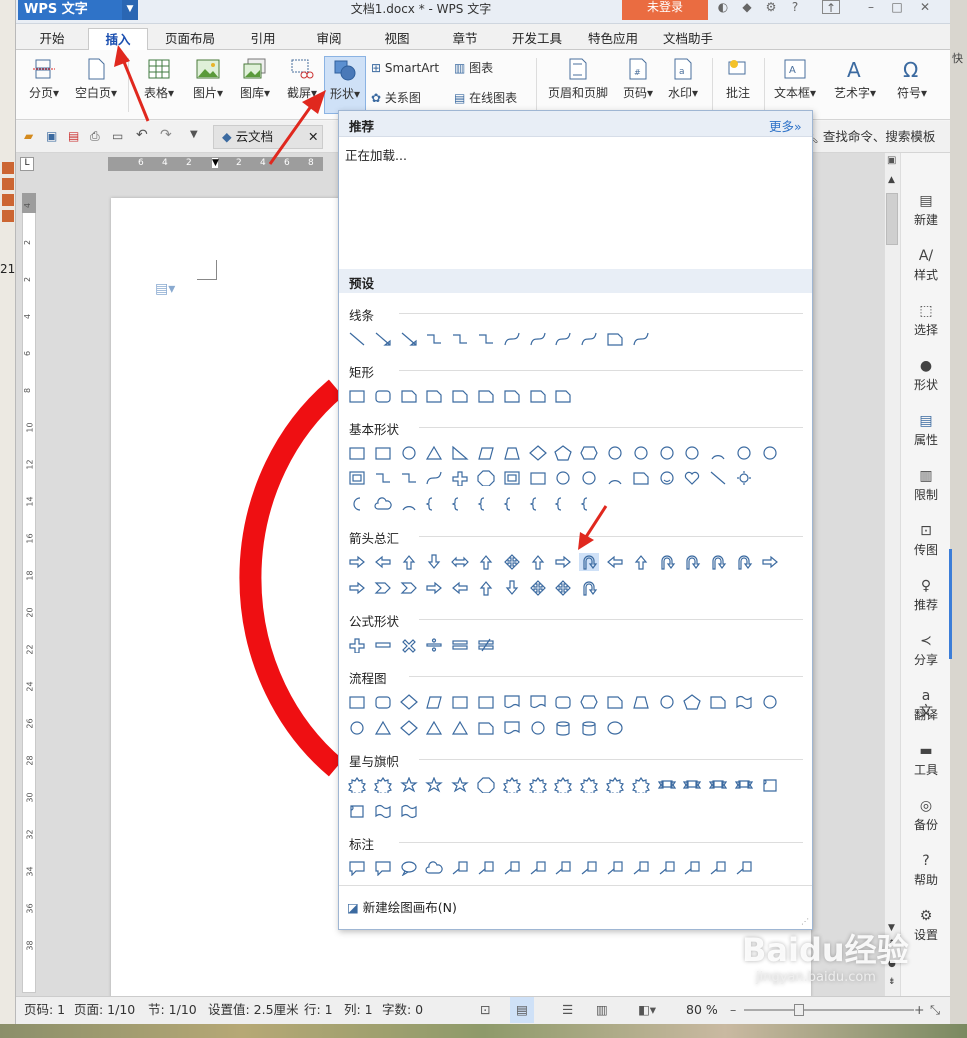 This screenshot has height=1038, width=967. Describe the element at coordinates (460, 588) in the screenshot. I see `shape-larrow-icon` at that location.